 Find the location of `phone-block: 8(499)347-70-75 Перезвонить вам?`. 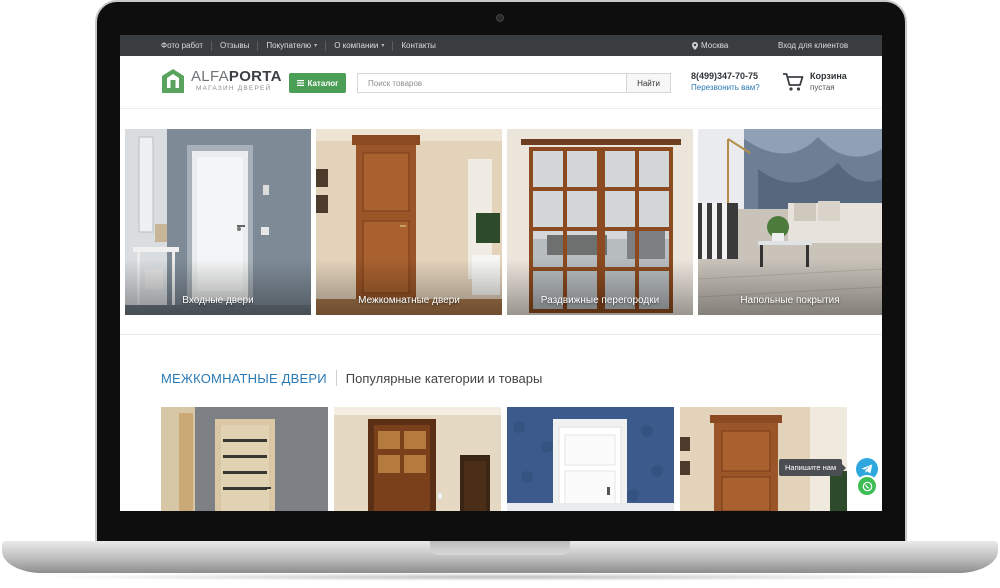

phone-block: 8(499)347-70-75 Перезвонить вам? is located at coordinates (725, 82).